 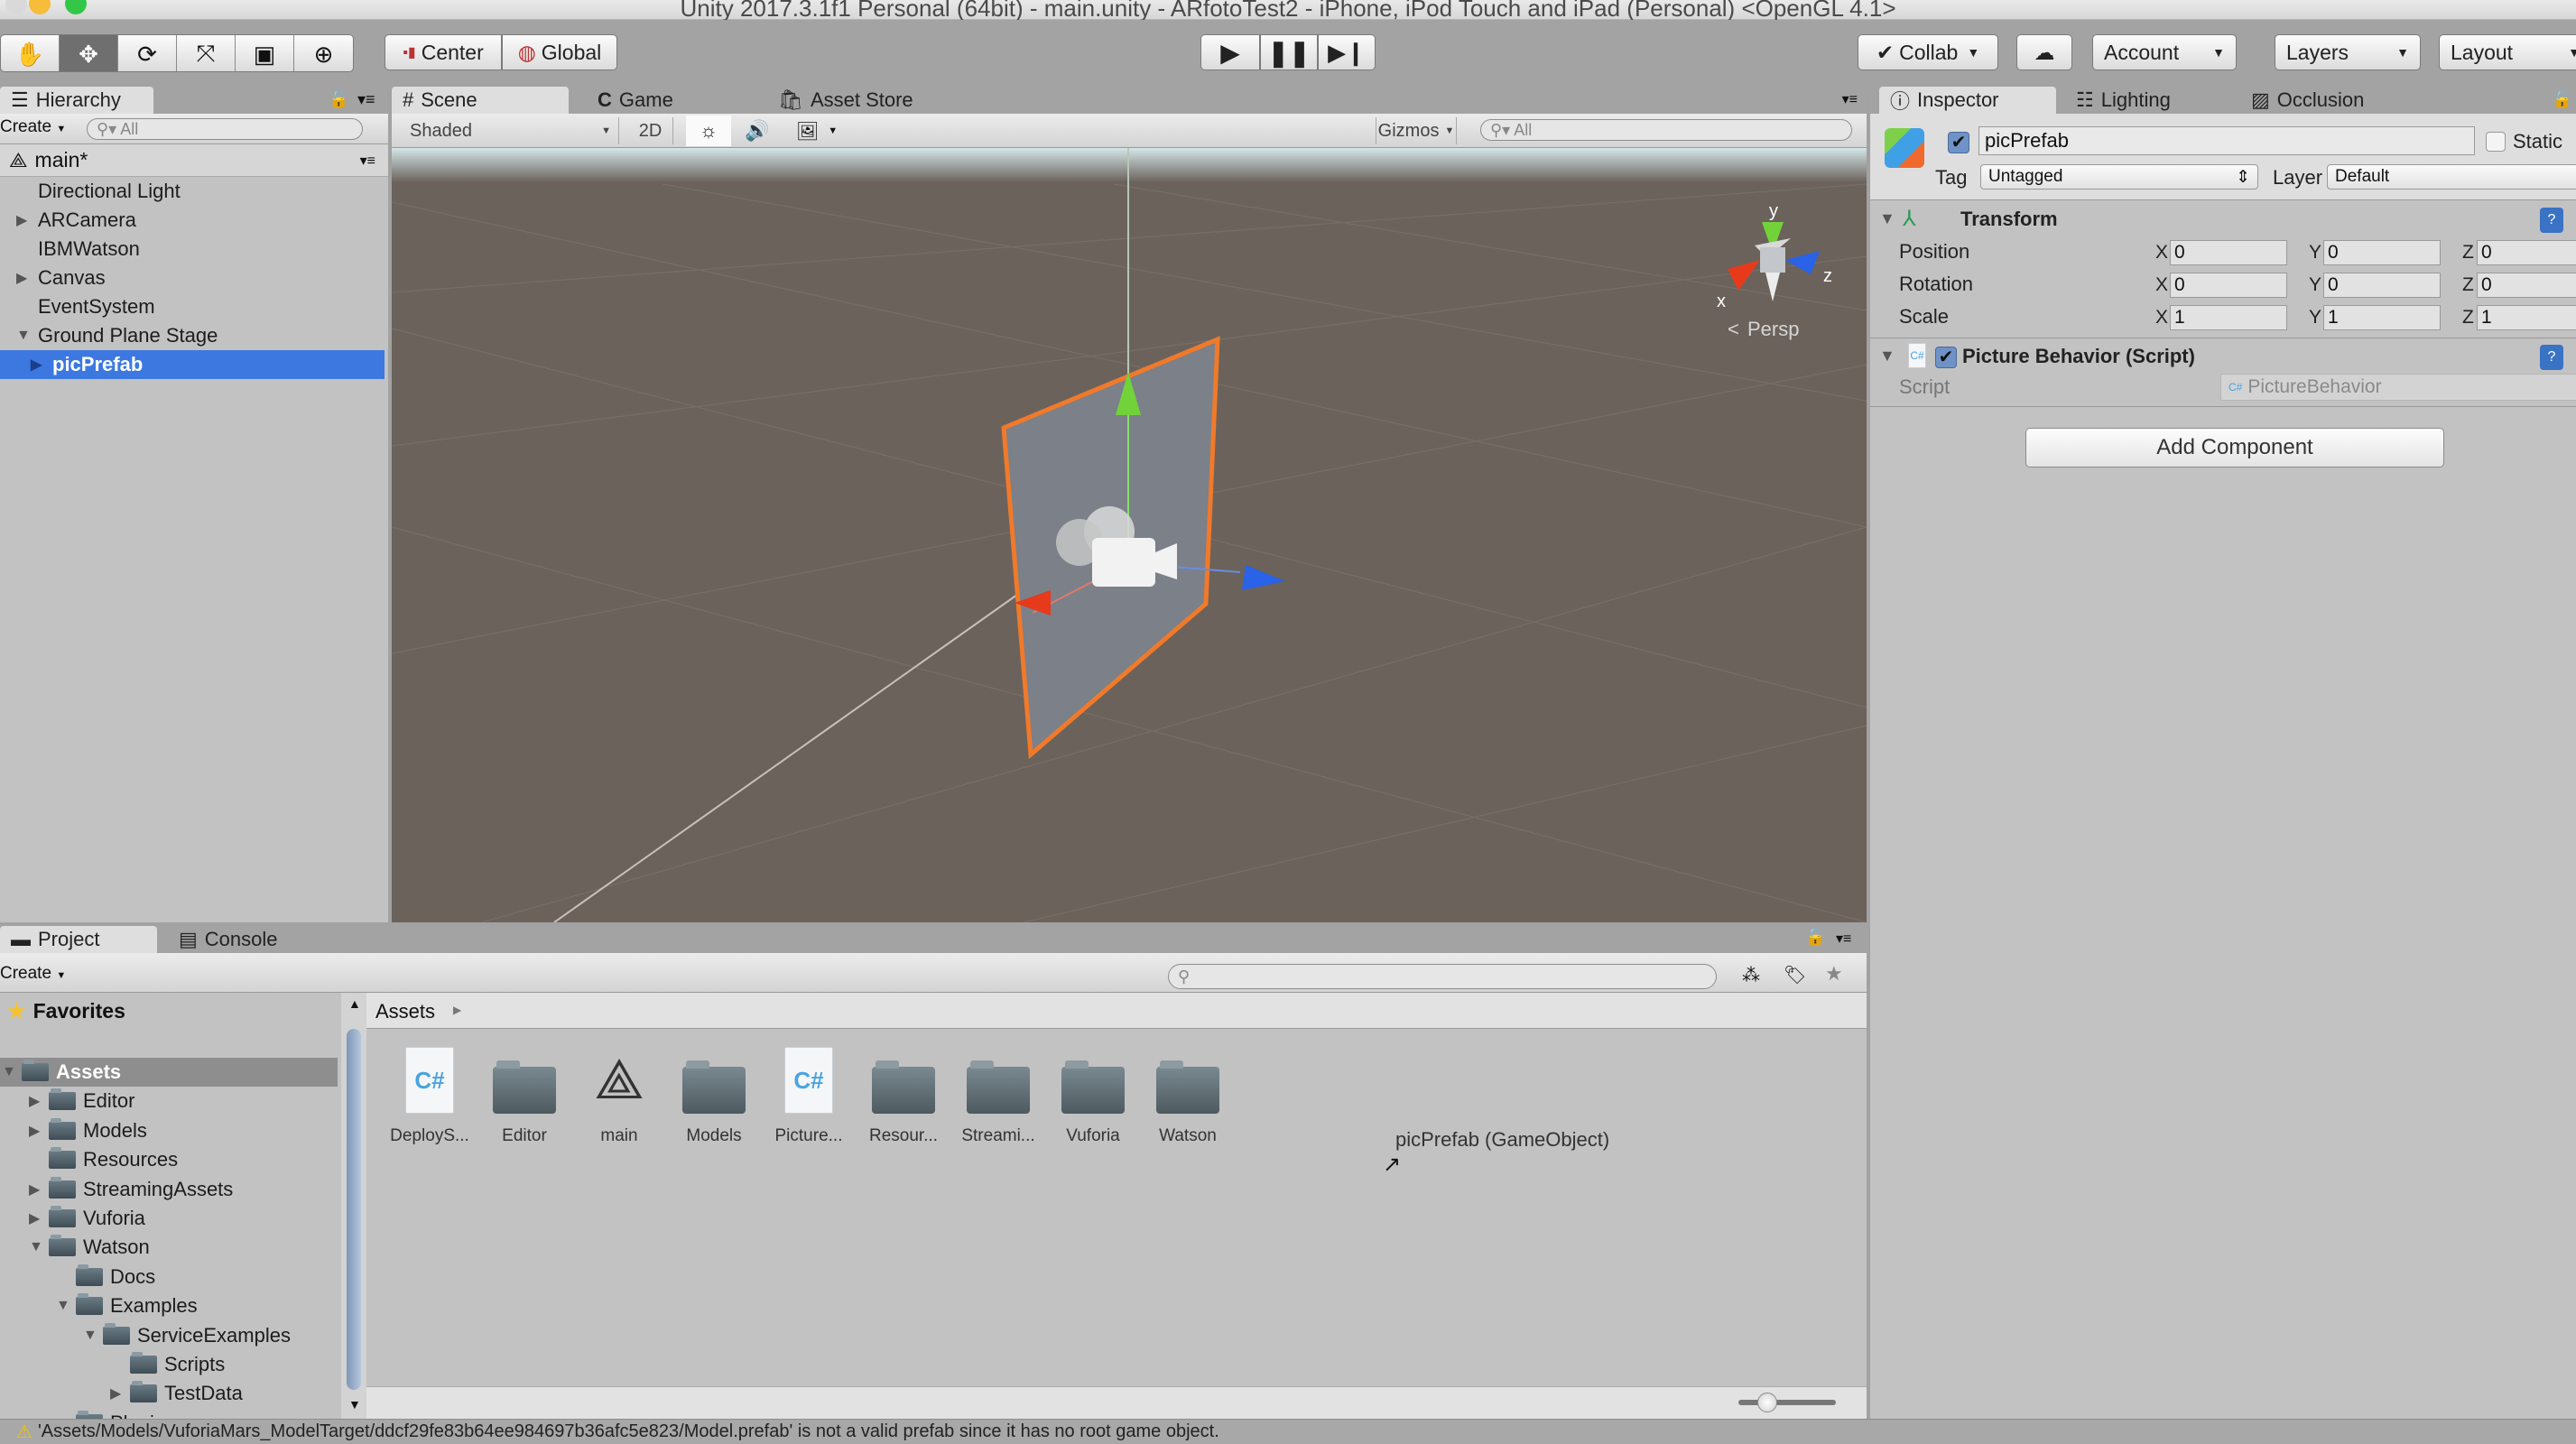 What do you see at coordinates (1787, 1402) in the screenshot?
I see `icon-size-slider-track` at bounding box center [1787, 1402].